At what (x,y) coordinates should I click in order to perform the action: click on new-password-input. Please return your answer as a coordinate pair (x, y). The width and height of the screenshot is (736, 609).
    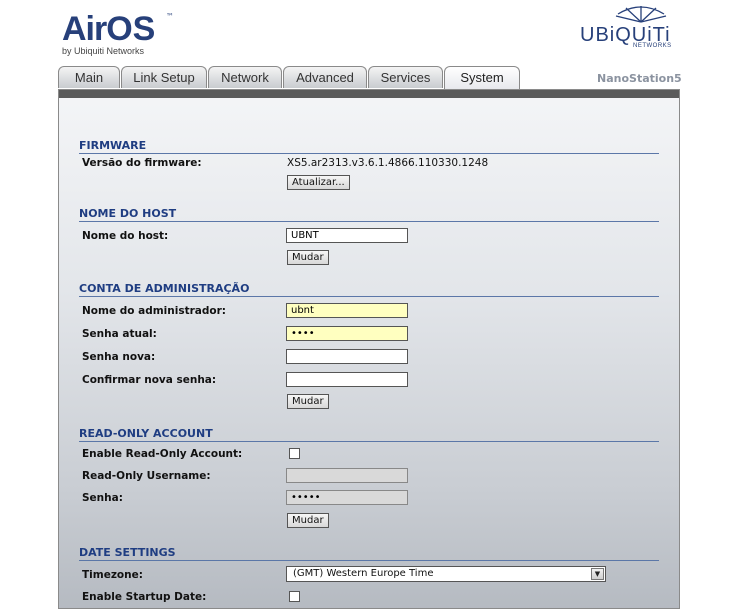
    Looking at the image, I should click on (347, 356).